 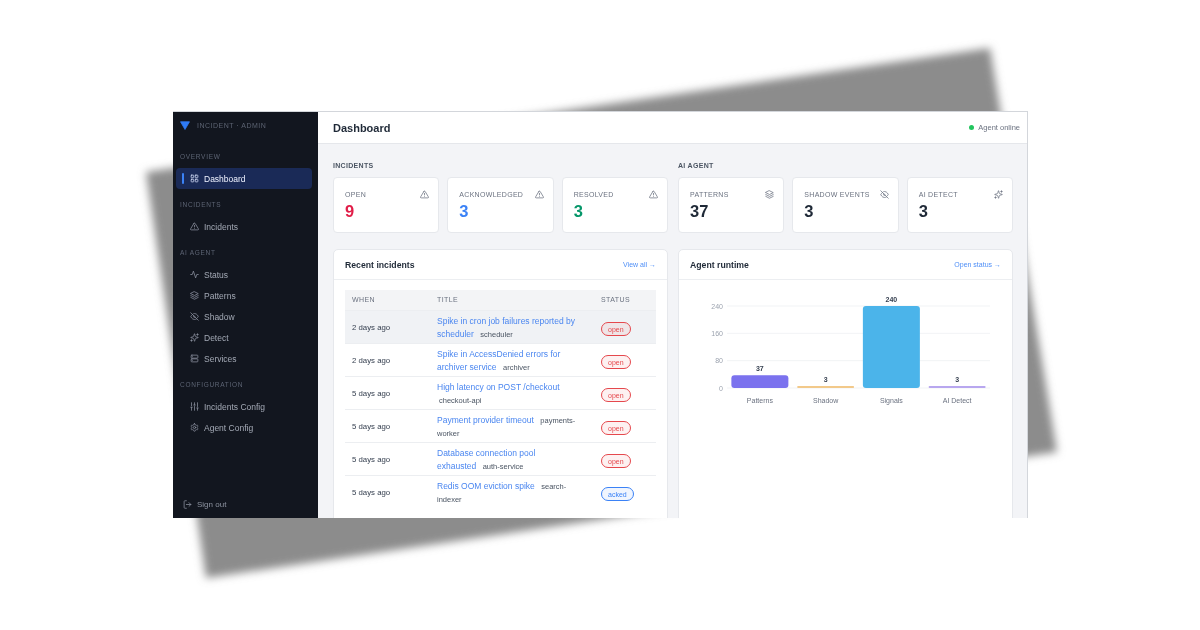 What do you see at coordinates (244, 406) in the screenshot?
I see `nav-item: Incidents Config` at bounding box center [244, 406].